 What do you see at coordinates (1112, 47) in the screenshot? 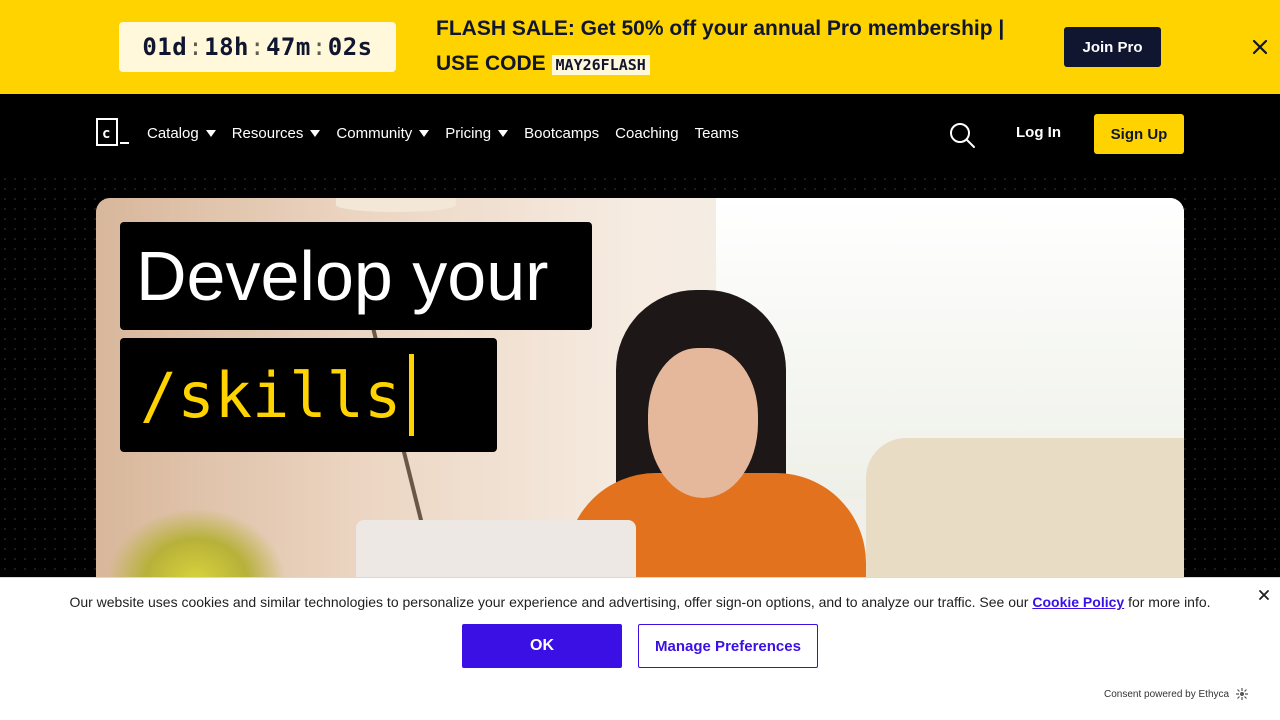
I see `join-pro-button: Join Pro` at bounding box center [1112, 47].